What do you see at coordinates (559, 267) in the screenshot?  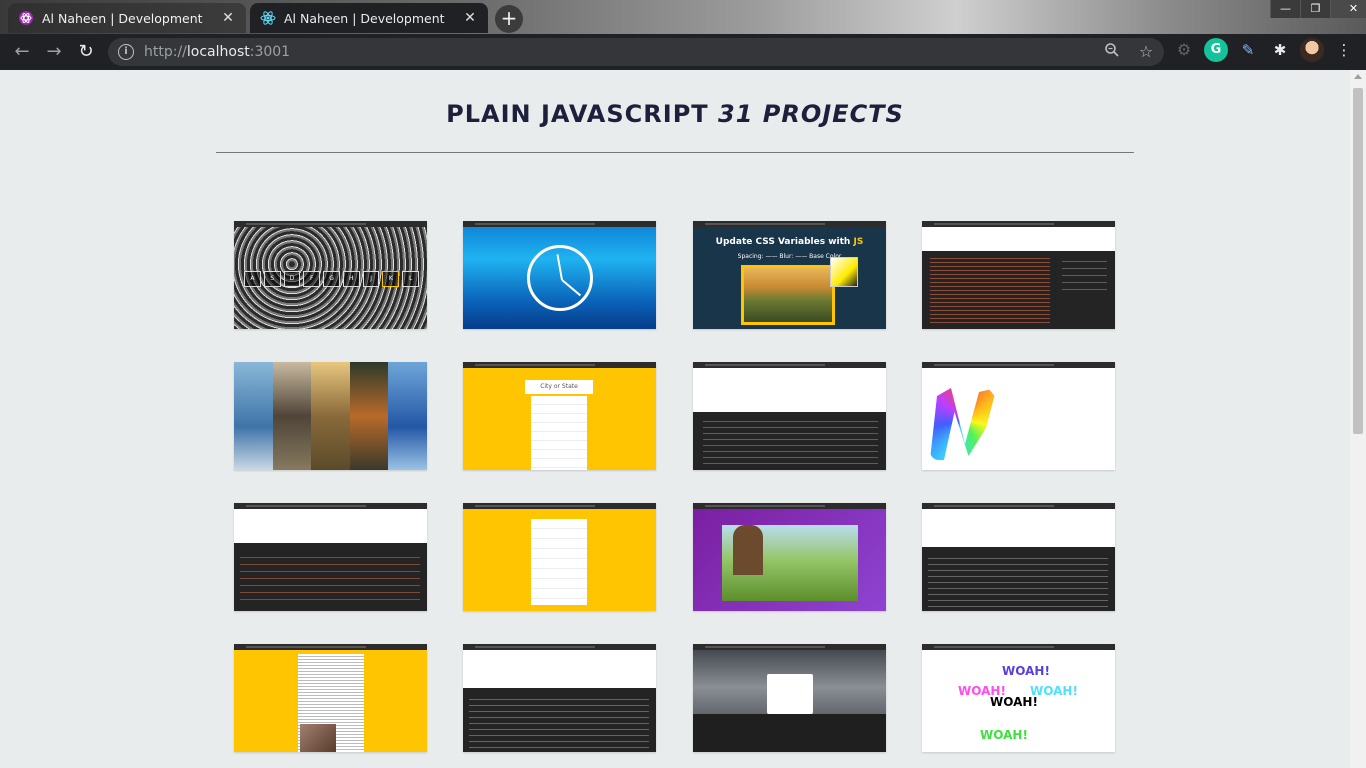 I see `clock-hand-hour` at bounding box center [559, 267].